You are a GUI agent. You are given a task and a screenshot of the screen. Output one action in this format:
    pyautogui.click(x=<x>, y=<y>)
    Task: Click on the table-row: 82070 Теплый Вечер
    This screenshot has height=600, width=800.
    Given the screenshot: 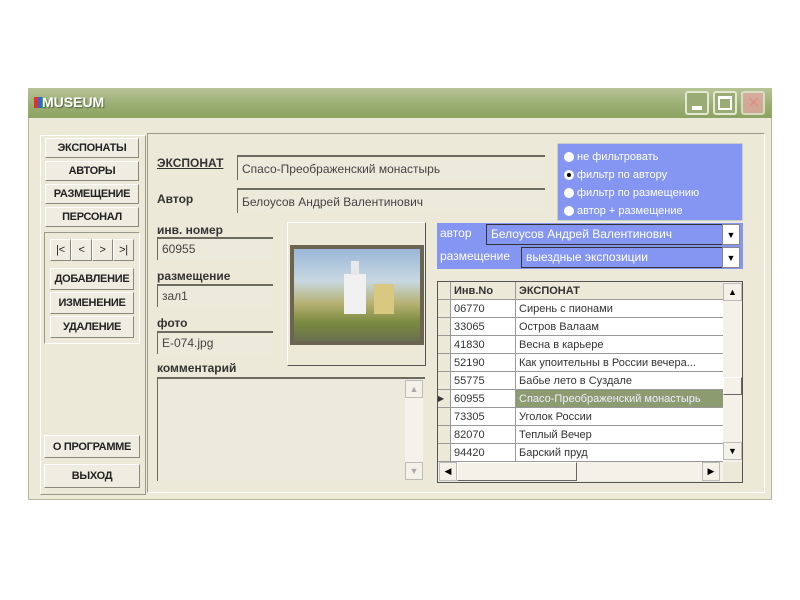 What is the action you would take?
    pyautogui.click(x=581, y=434)
    